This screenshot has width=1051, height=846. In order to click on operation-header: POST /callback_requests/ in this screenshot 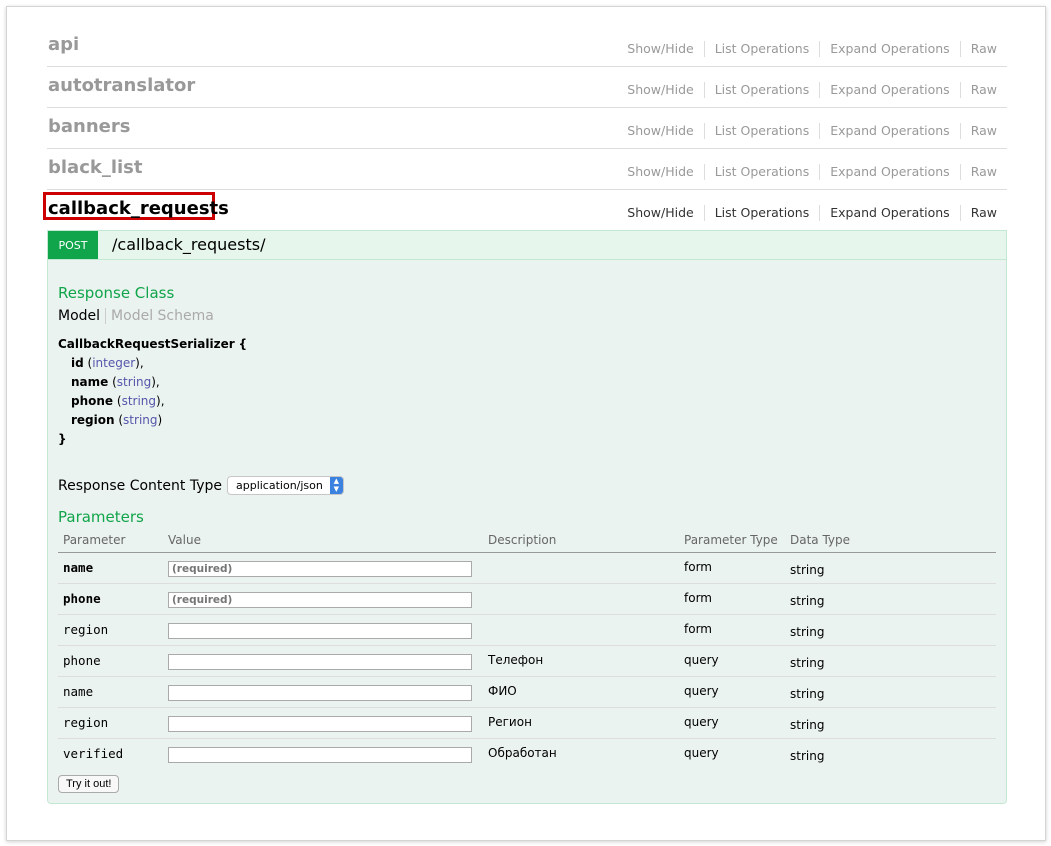, I will do `click(527, 245)`.